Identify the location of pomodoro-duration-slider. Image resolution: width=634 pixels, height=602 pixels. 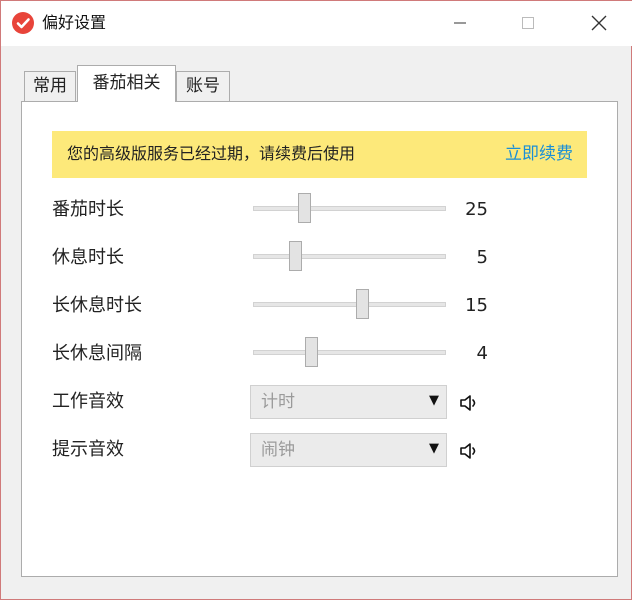
(349, 208).